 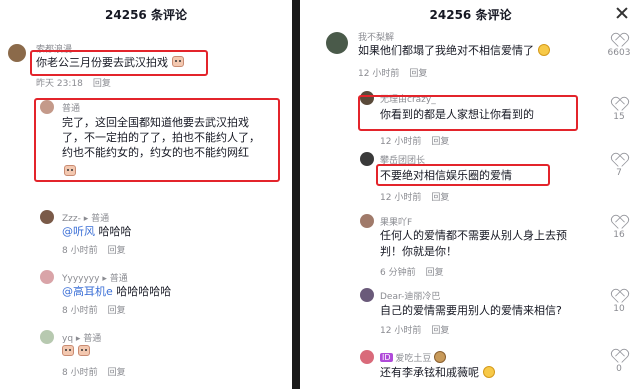 What do you see at coordinates (410, 295) in the screenshot?
I see `comment-username: Dear-迪丽冷巴` at bounding box center [410, 295].